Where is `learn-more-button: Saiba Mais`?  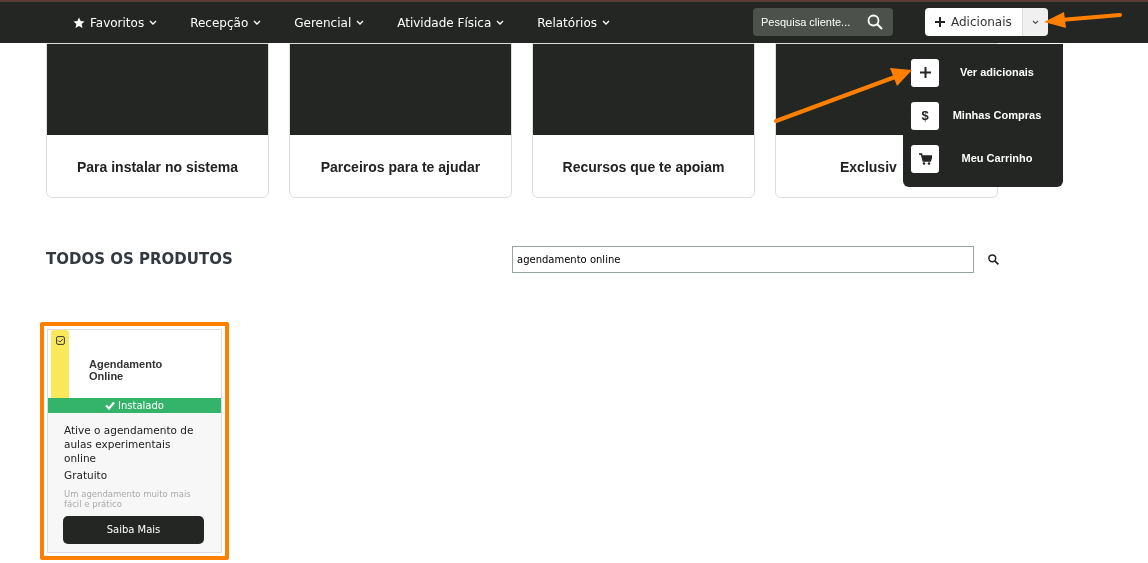
learn-more-button: Saiba Mais is located at coordinates (133, 529).